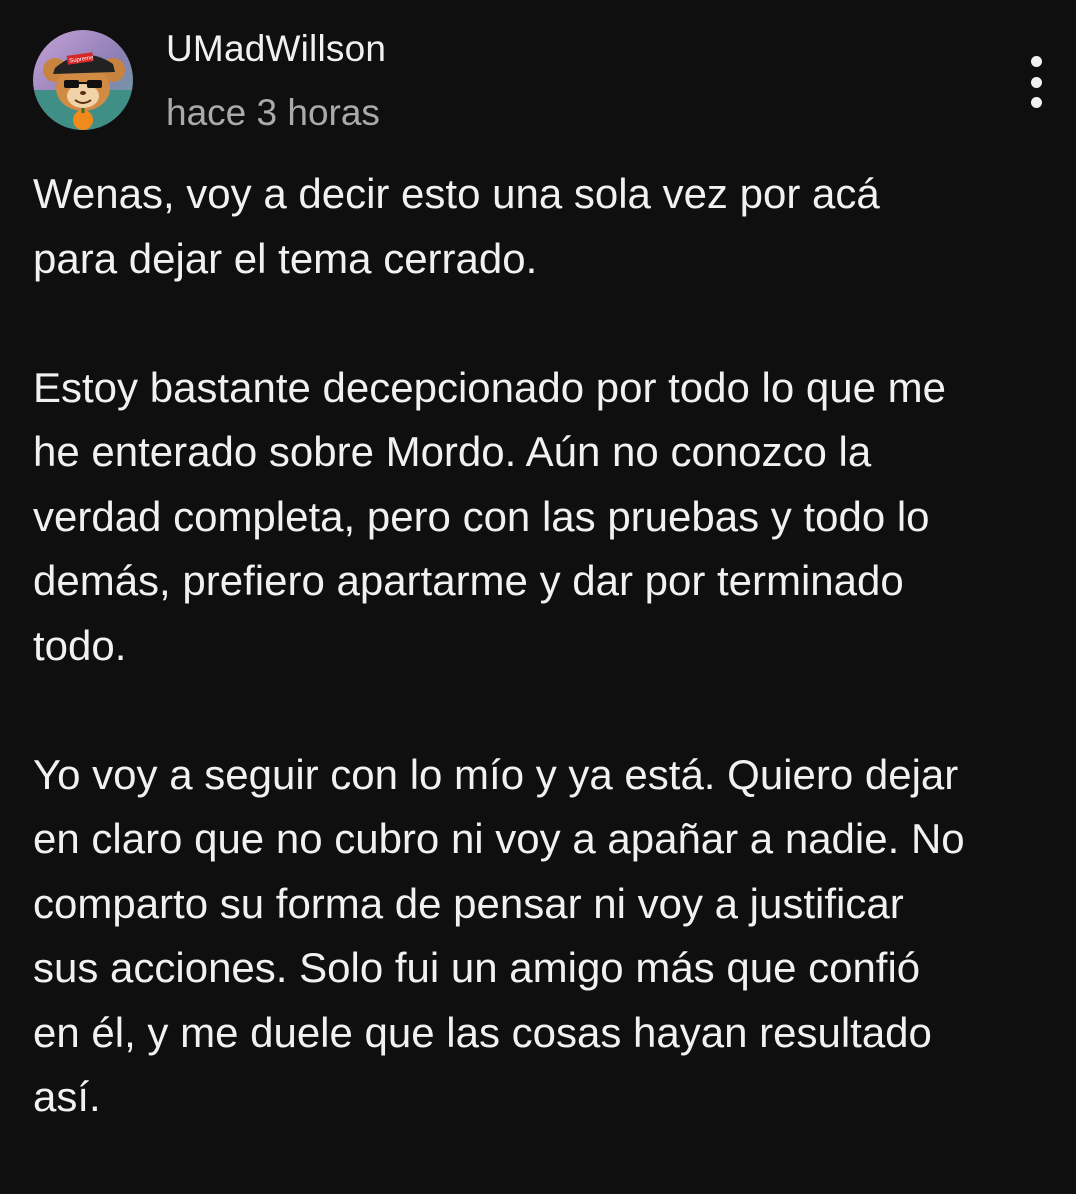  I want to click on comment-header: Supreme UMadWillson hace 3 horas, so click(538, 80).